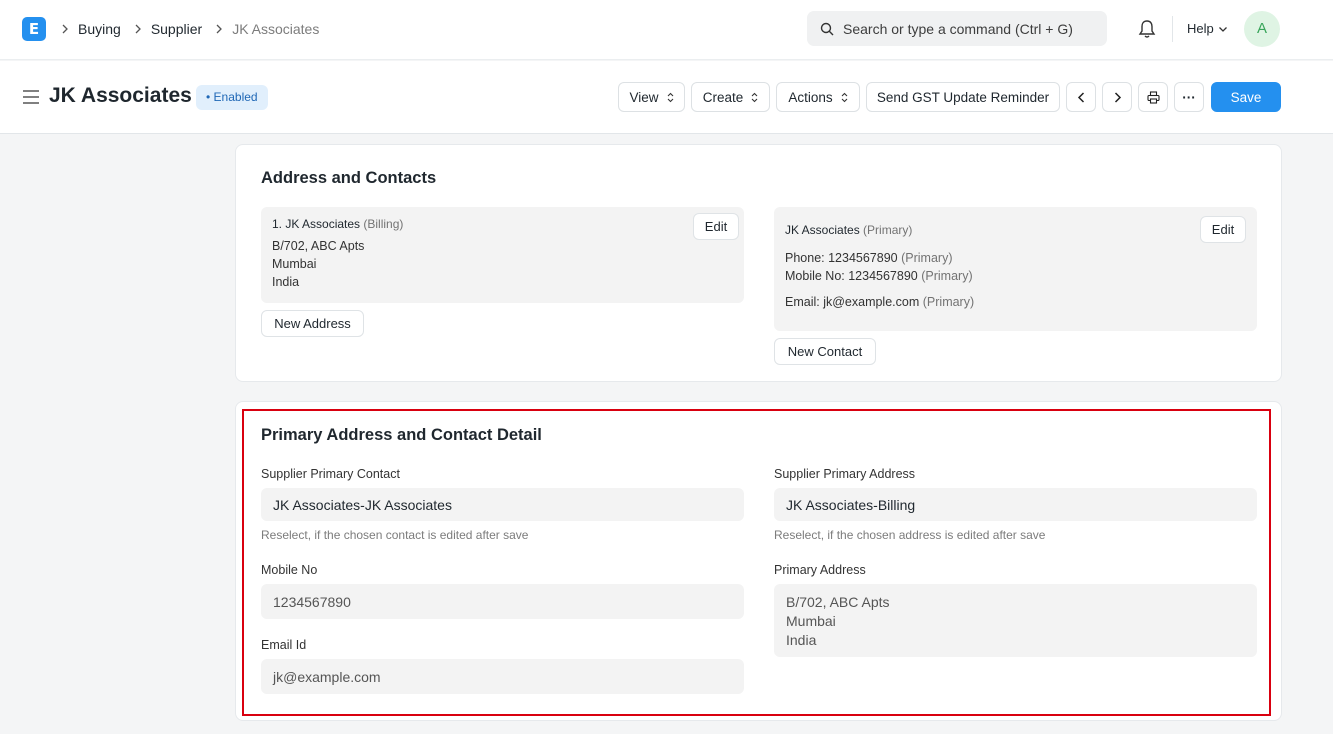 Image resolution: width=1333 pixels, height=734 pixels. What do you see at coordinates (716, 226) in the screenshot?
I see `edit-address-button: Edit` at bounding box center [716, 226].